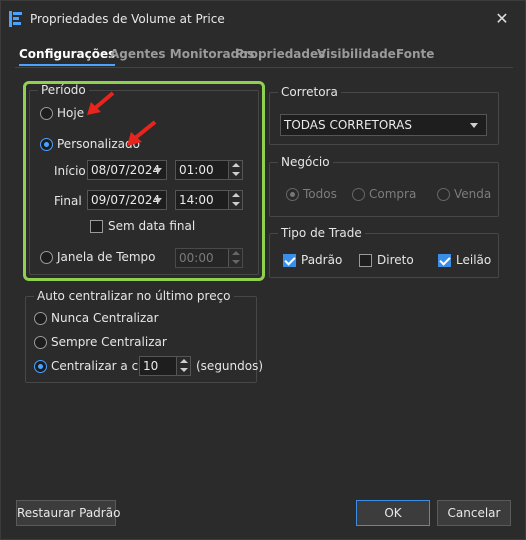  What do you see at coordinates (443, 194) in the screenshot?
I see `radio-venda-dot` at bounding box center [443, 194].